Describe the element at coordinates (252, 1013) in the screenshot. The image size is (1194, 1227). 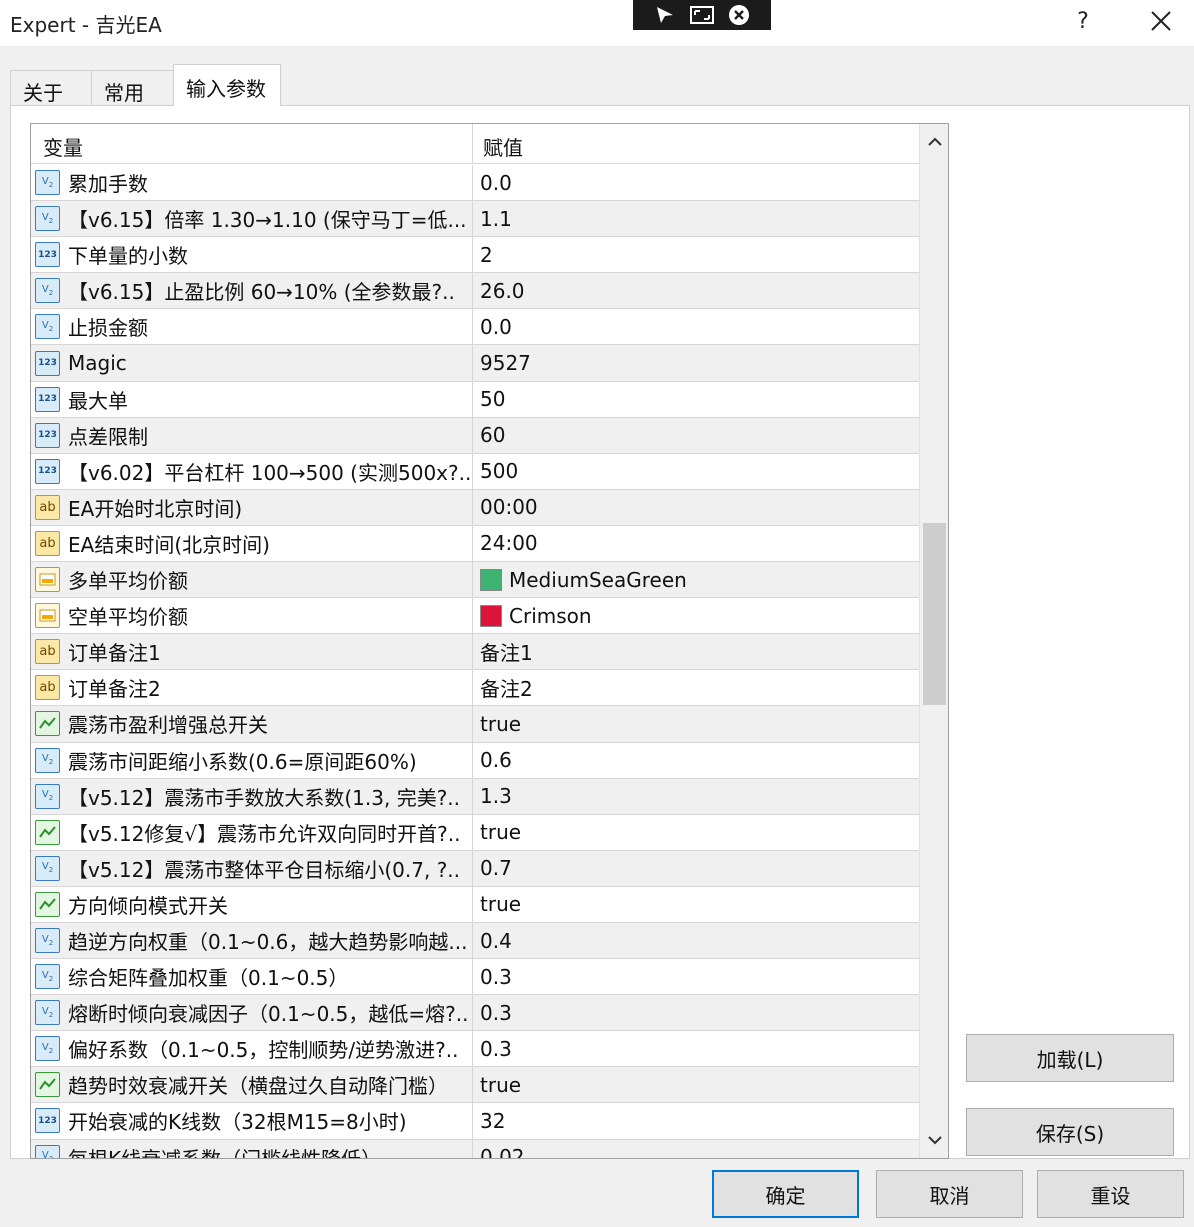
I see `variable-cell: V2 熔断时倾向衰减因子（0.1~0.5，越低=熔?..` at that location.